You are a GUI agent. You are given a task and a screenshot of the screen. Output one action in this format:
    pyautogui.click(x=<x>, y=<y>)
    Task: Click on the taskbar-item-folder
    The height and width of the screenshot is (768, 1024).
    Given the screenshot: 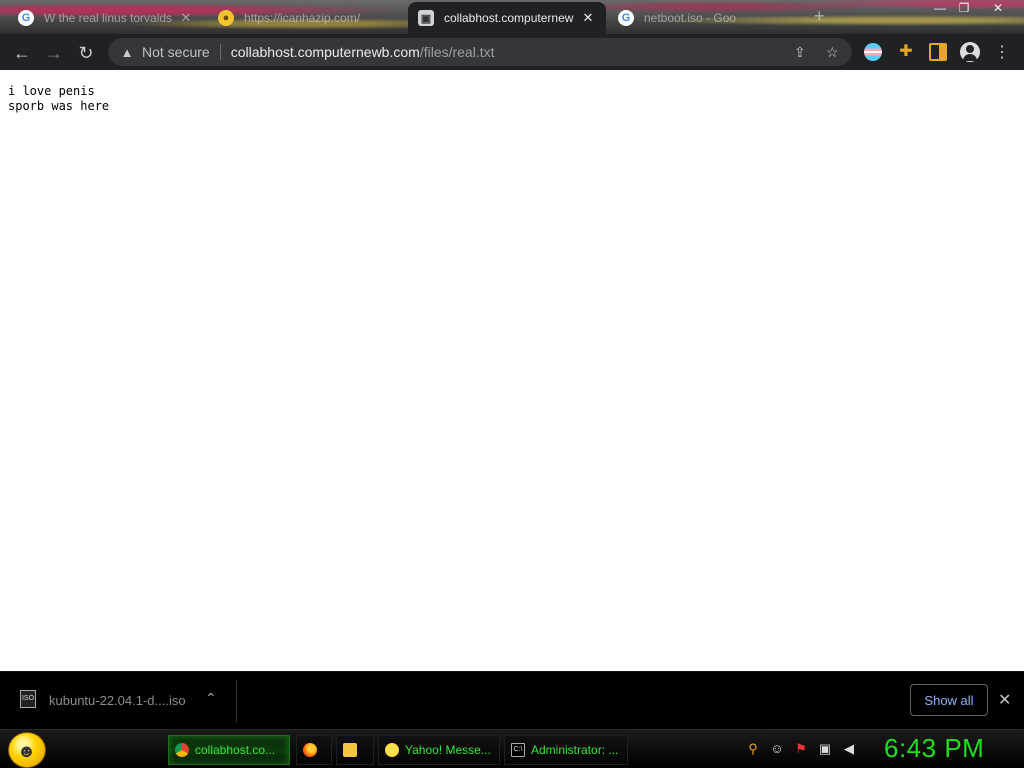 What is the action you would take?
    pyautogui.click(x=355, y=750)
    